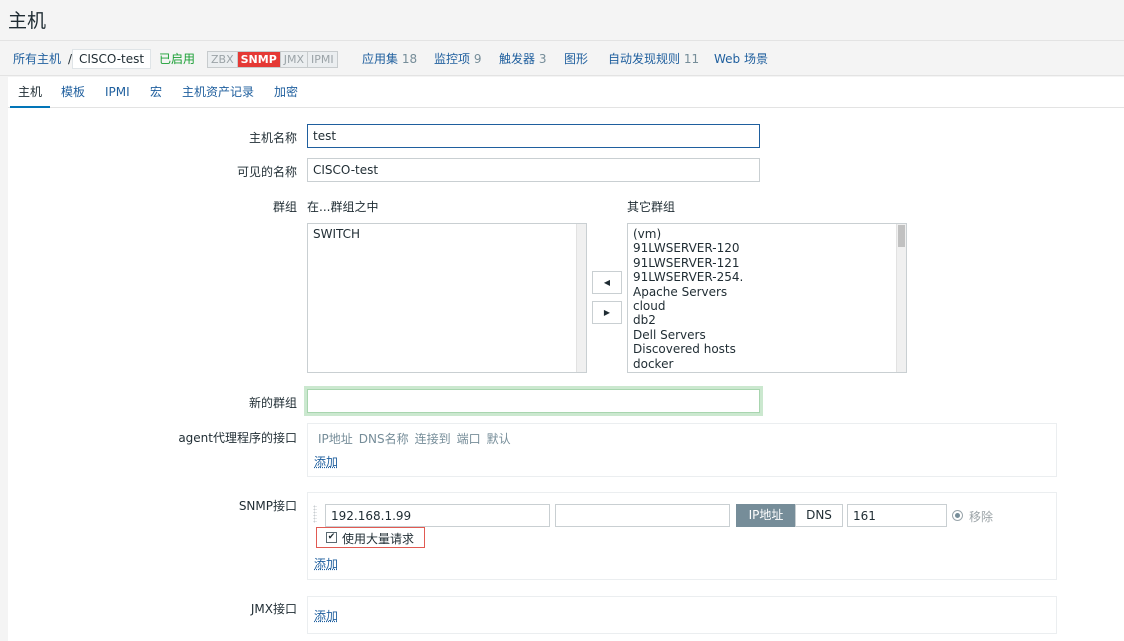  I want to click on arrow-left-icon: ◀, so click(607, 282).